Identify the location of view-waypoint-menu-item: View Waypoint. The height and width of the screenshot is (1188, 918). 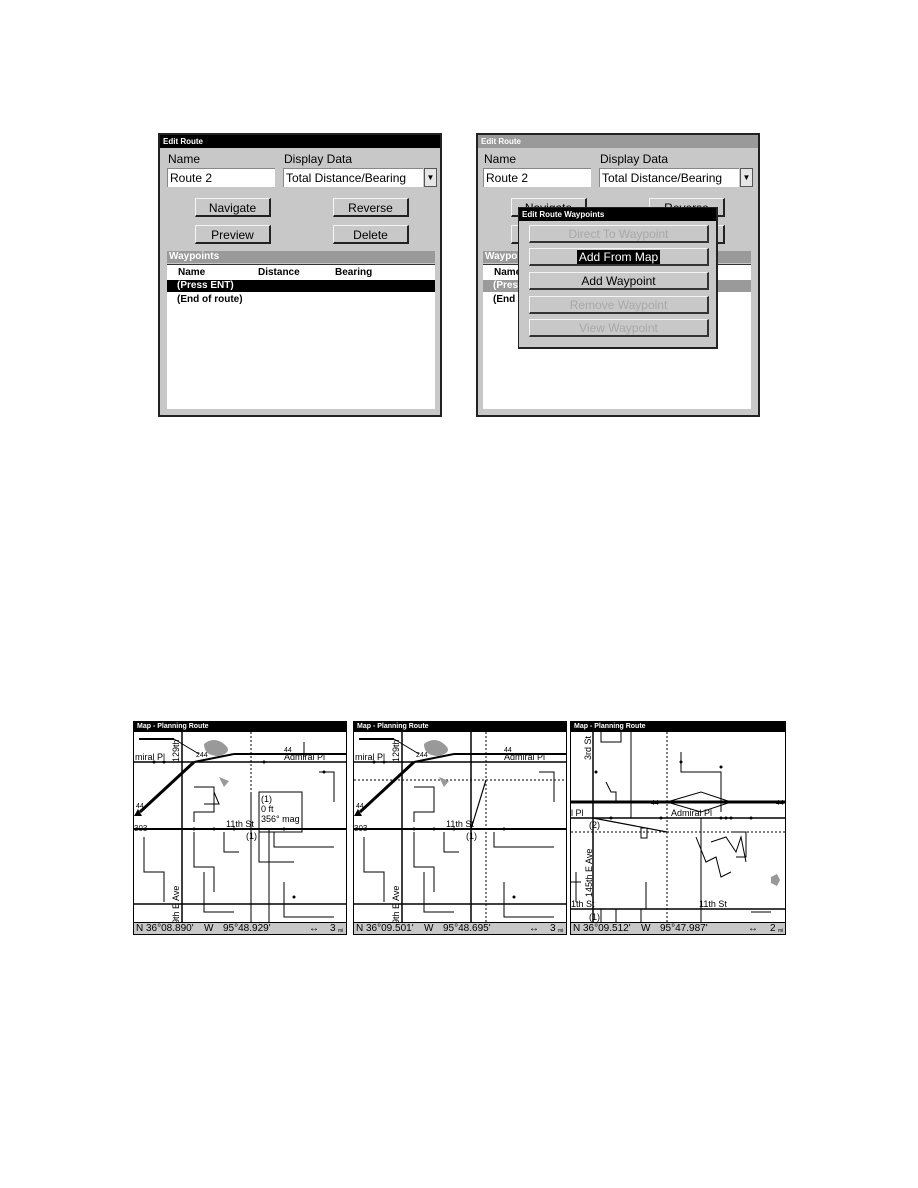
(619, 328).